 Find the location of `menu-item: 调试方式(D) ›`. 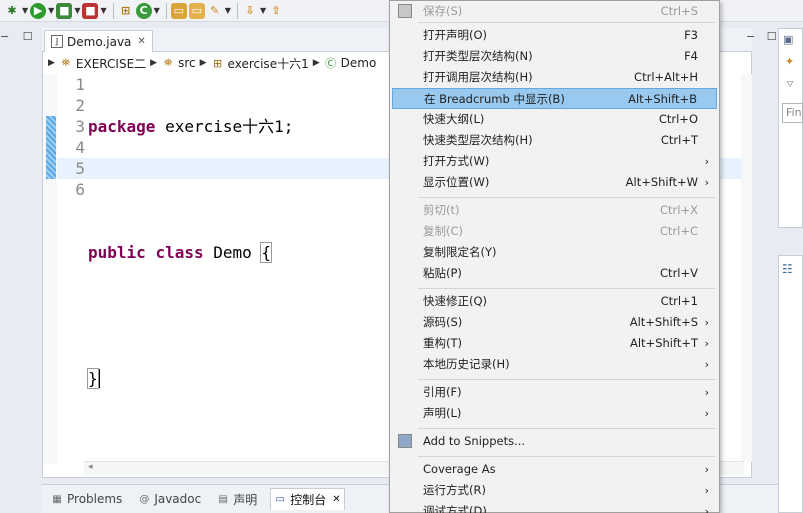

menu-item: 调试方式(D) › is located at coordinates (554, 507).